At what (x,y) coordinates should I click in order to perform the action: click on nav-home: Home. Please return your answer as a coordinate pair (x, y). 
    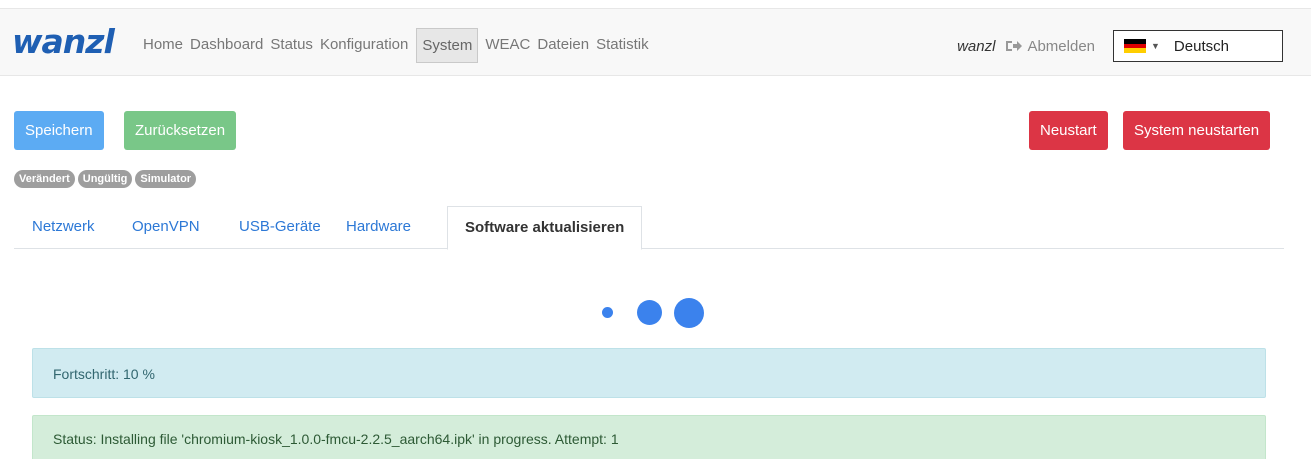
    Looking at the image, I should click on (163, 45).